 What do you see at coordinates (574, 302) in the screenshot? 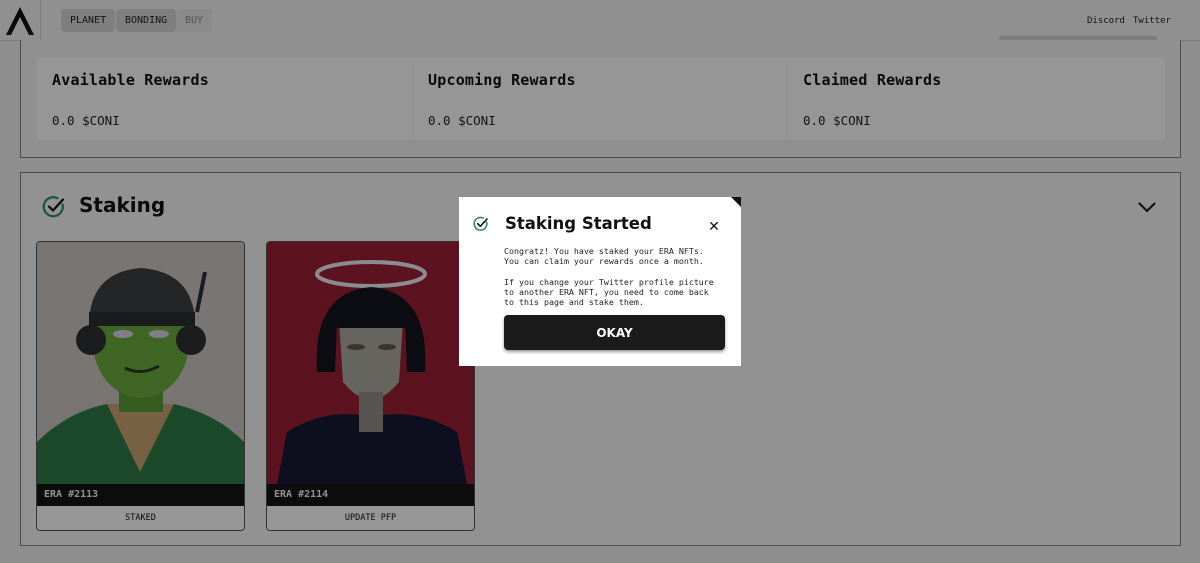
I see `dialog-message-line: to this page and stake them.` at bounding box center [574, 302].